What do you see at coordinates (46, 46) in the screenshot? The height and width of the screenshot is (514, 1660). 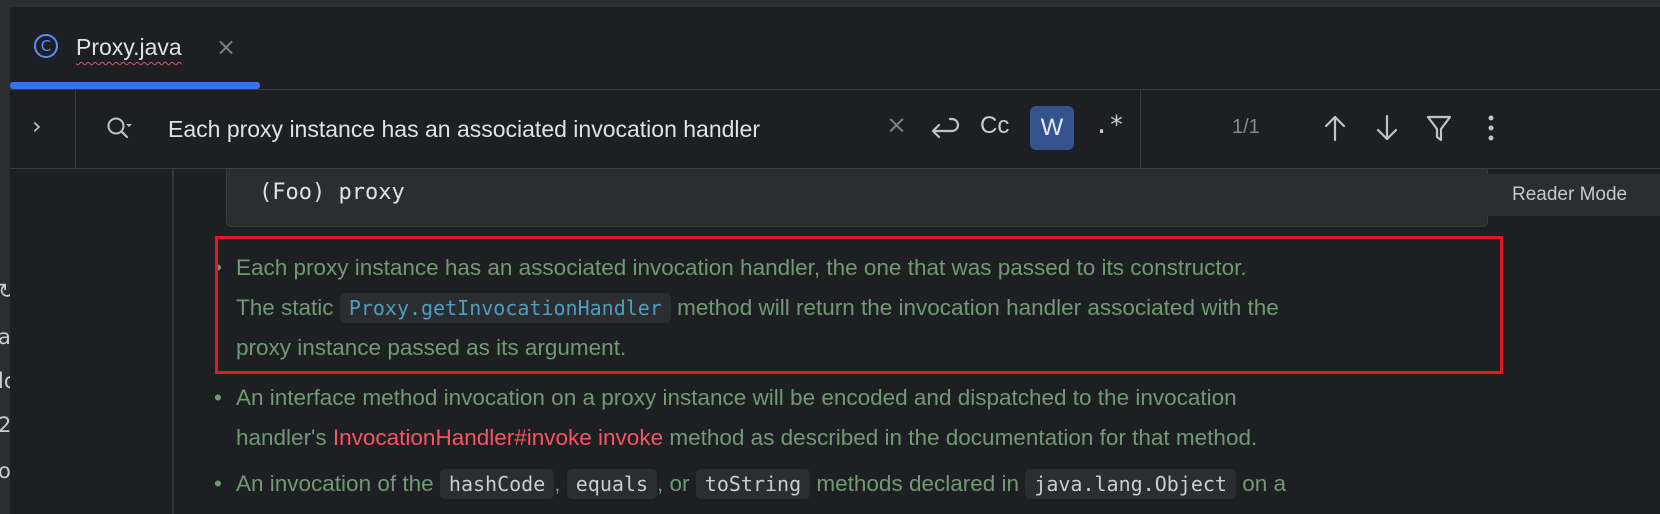 I see `class-icon: C` at bounding box center [46, 46].